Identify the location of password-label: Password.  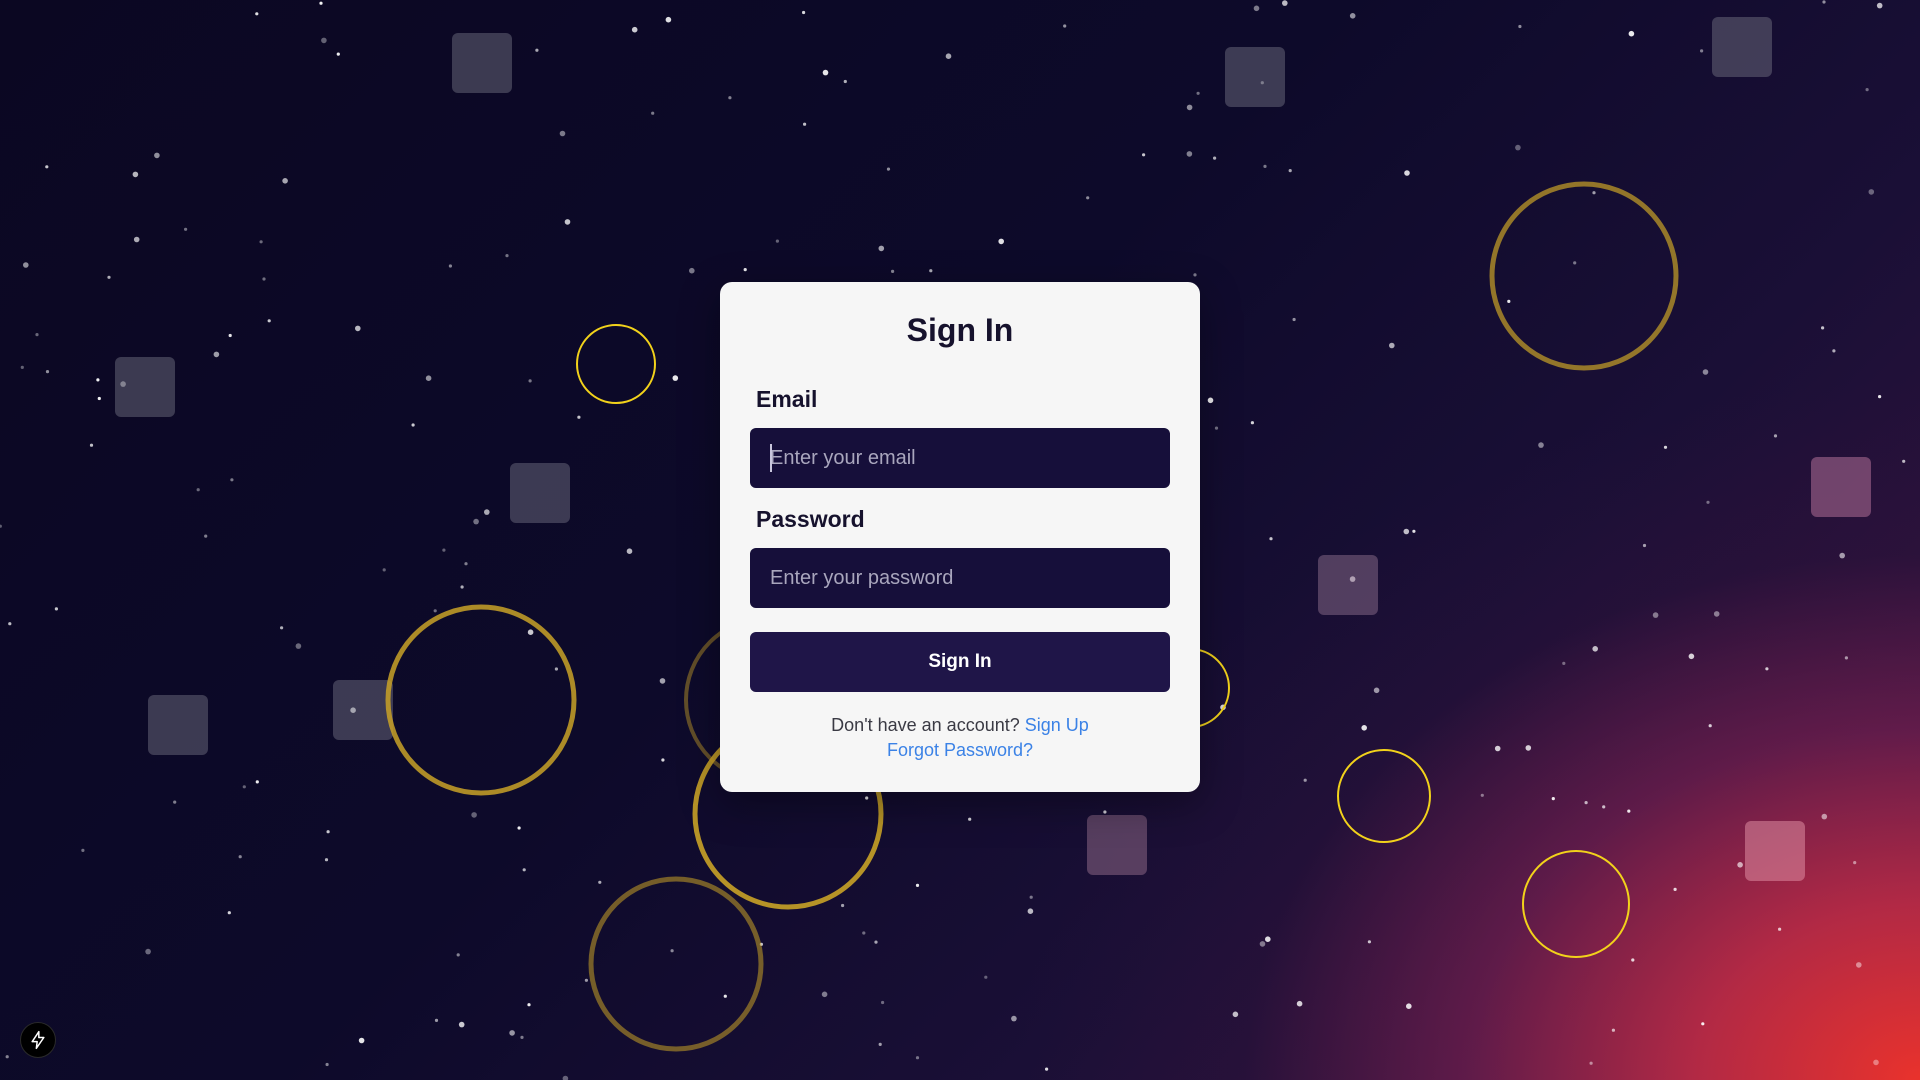
(810, 519).